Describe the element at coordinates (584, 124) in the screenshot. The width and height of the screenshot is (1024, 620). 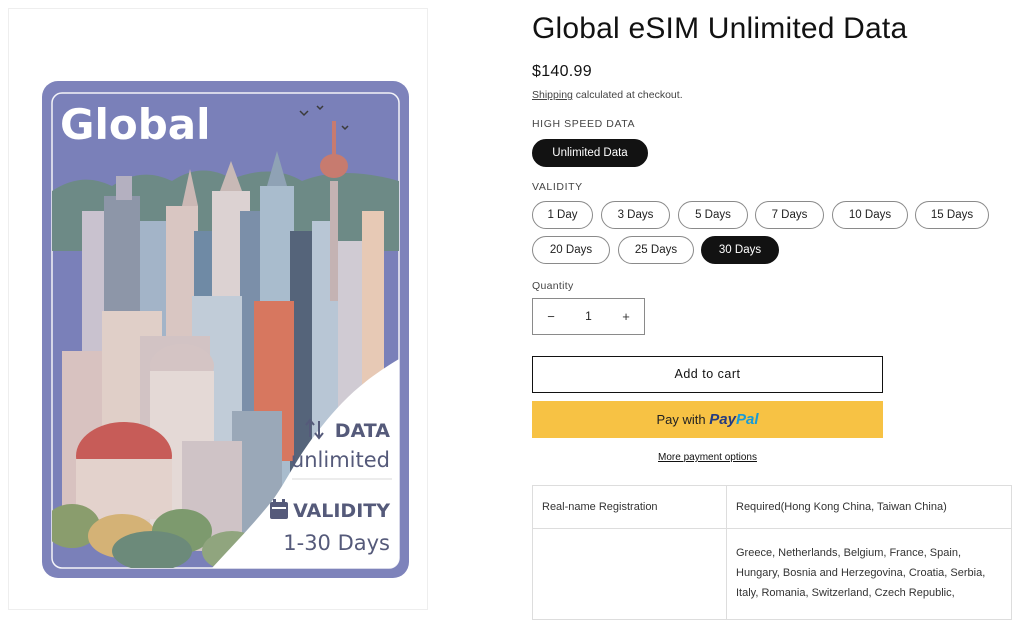
I see `high-speed-data-label: HIGH SPEED DATA` at that location.